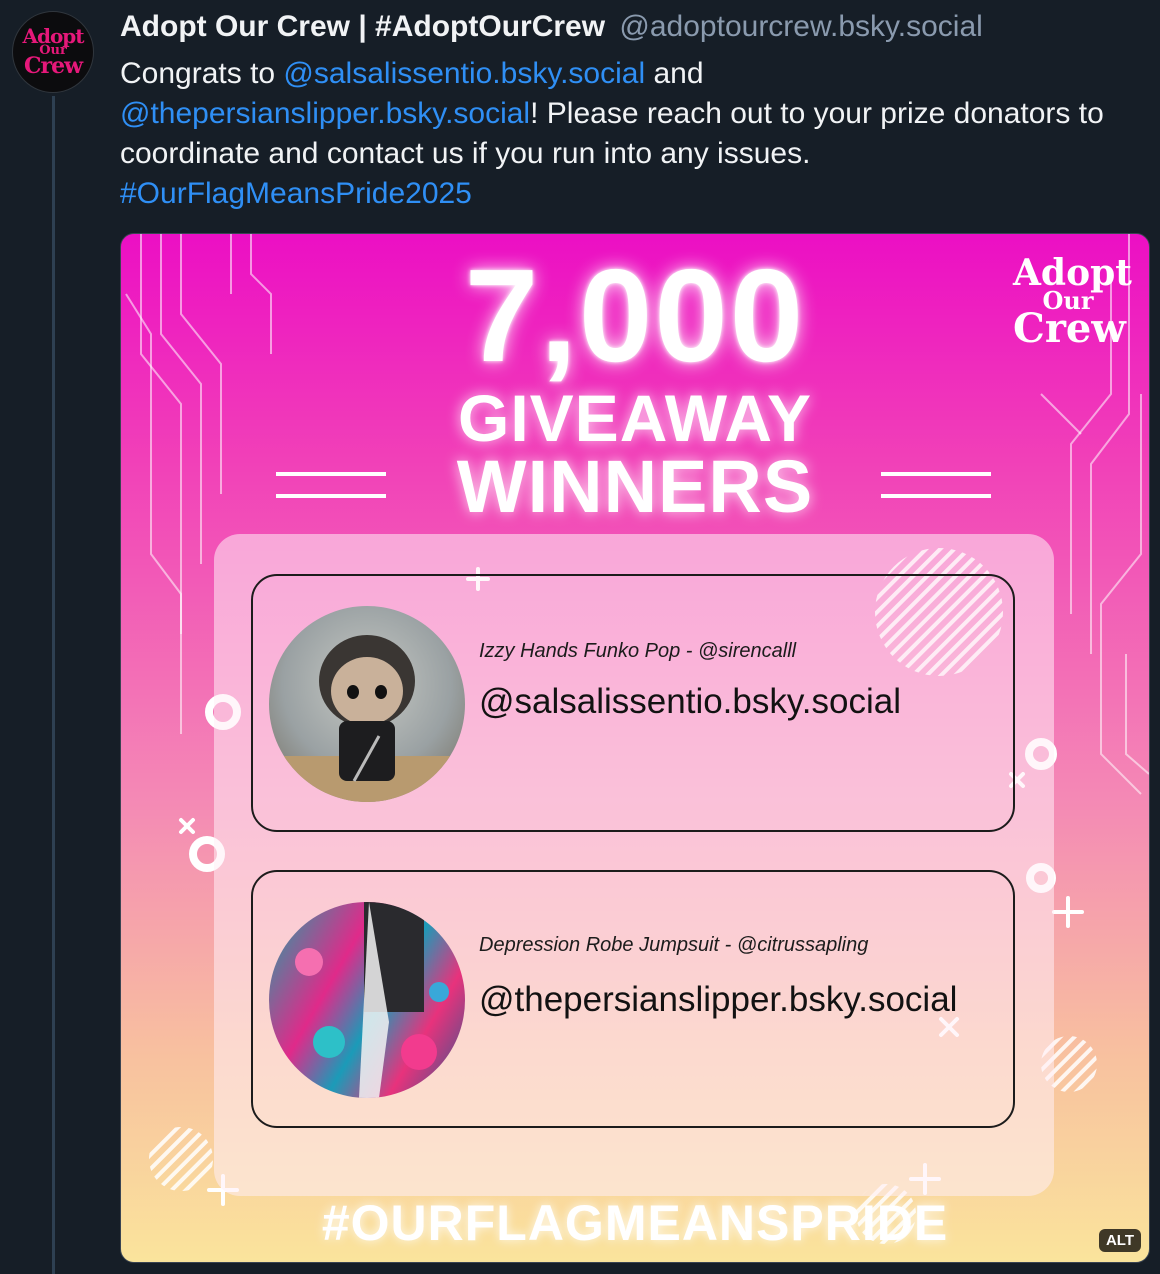 The width and height of the screenshot is (1160, 1274). Describe the element at coordinates (1119, 1240) in the screenshot. I see `alt-text-button: ALT` at that location.